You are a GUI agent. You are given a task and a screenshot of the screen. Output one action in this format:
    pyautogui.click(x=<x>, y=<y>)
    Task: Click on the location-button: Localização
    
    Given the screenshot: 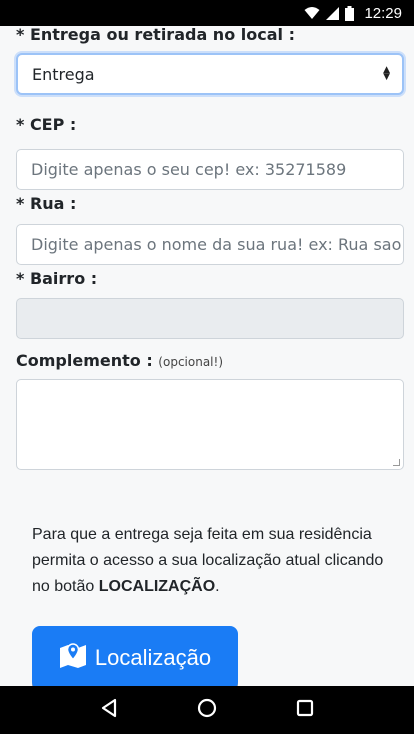 What is the action you would take?
    pyautogui.click(x=135, y=656)
    